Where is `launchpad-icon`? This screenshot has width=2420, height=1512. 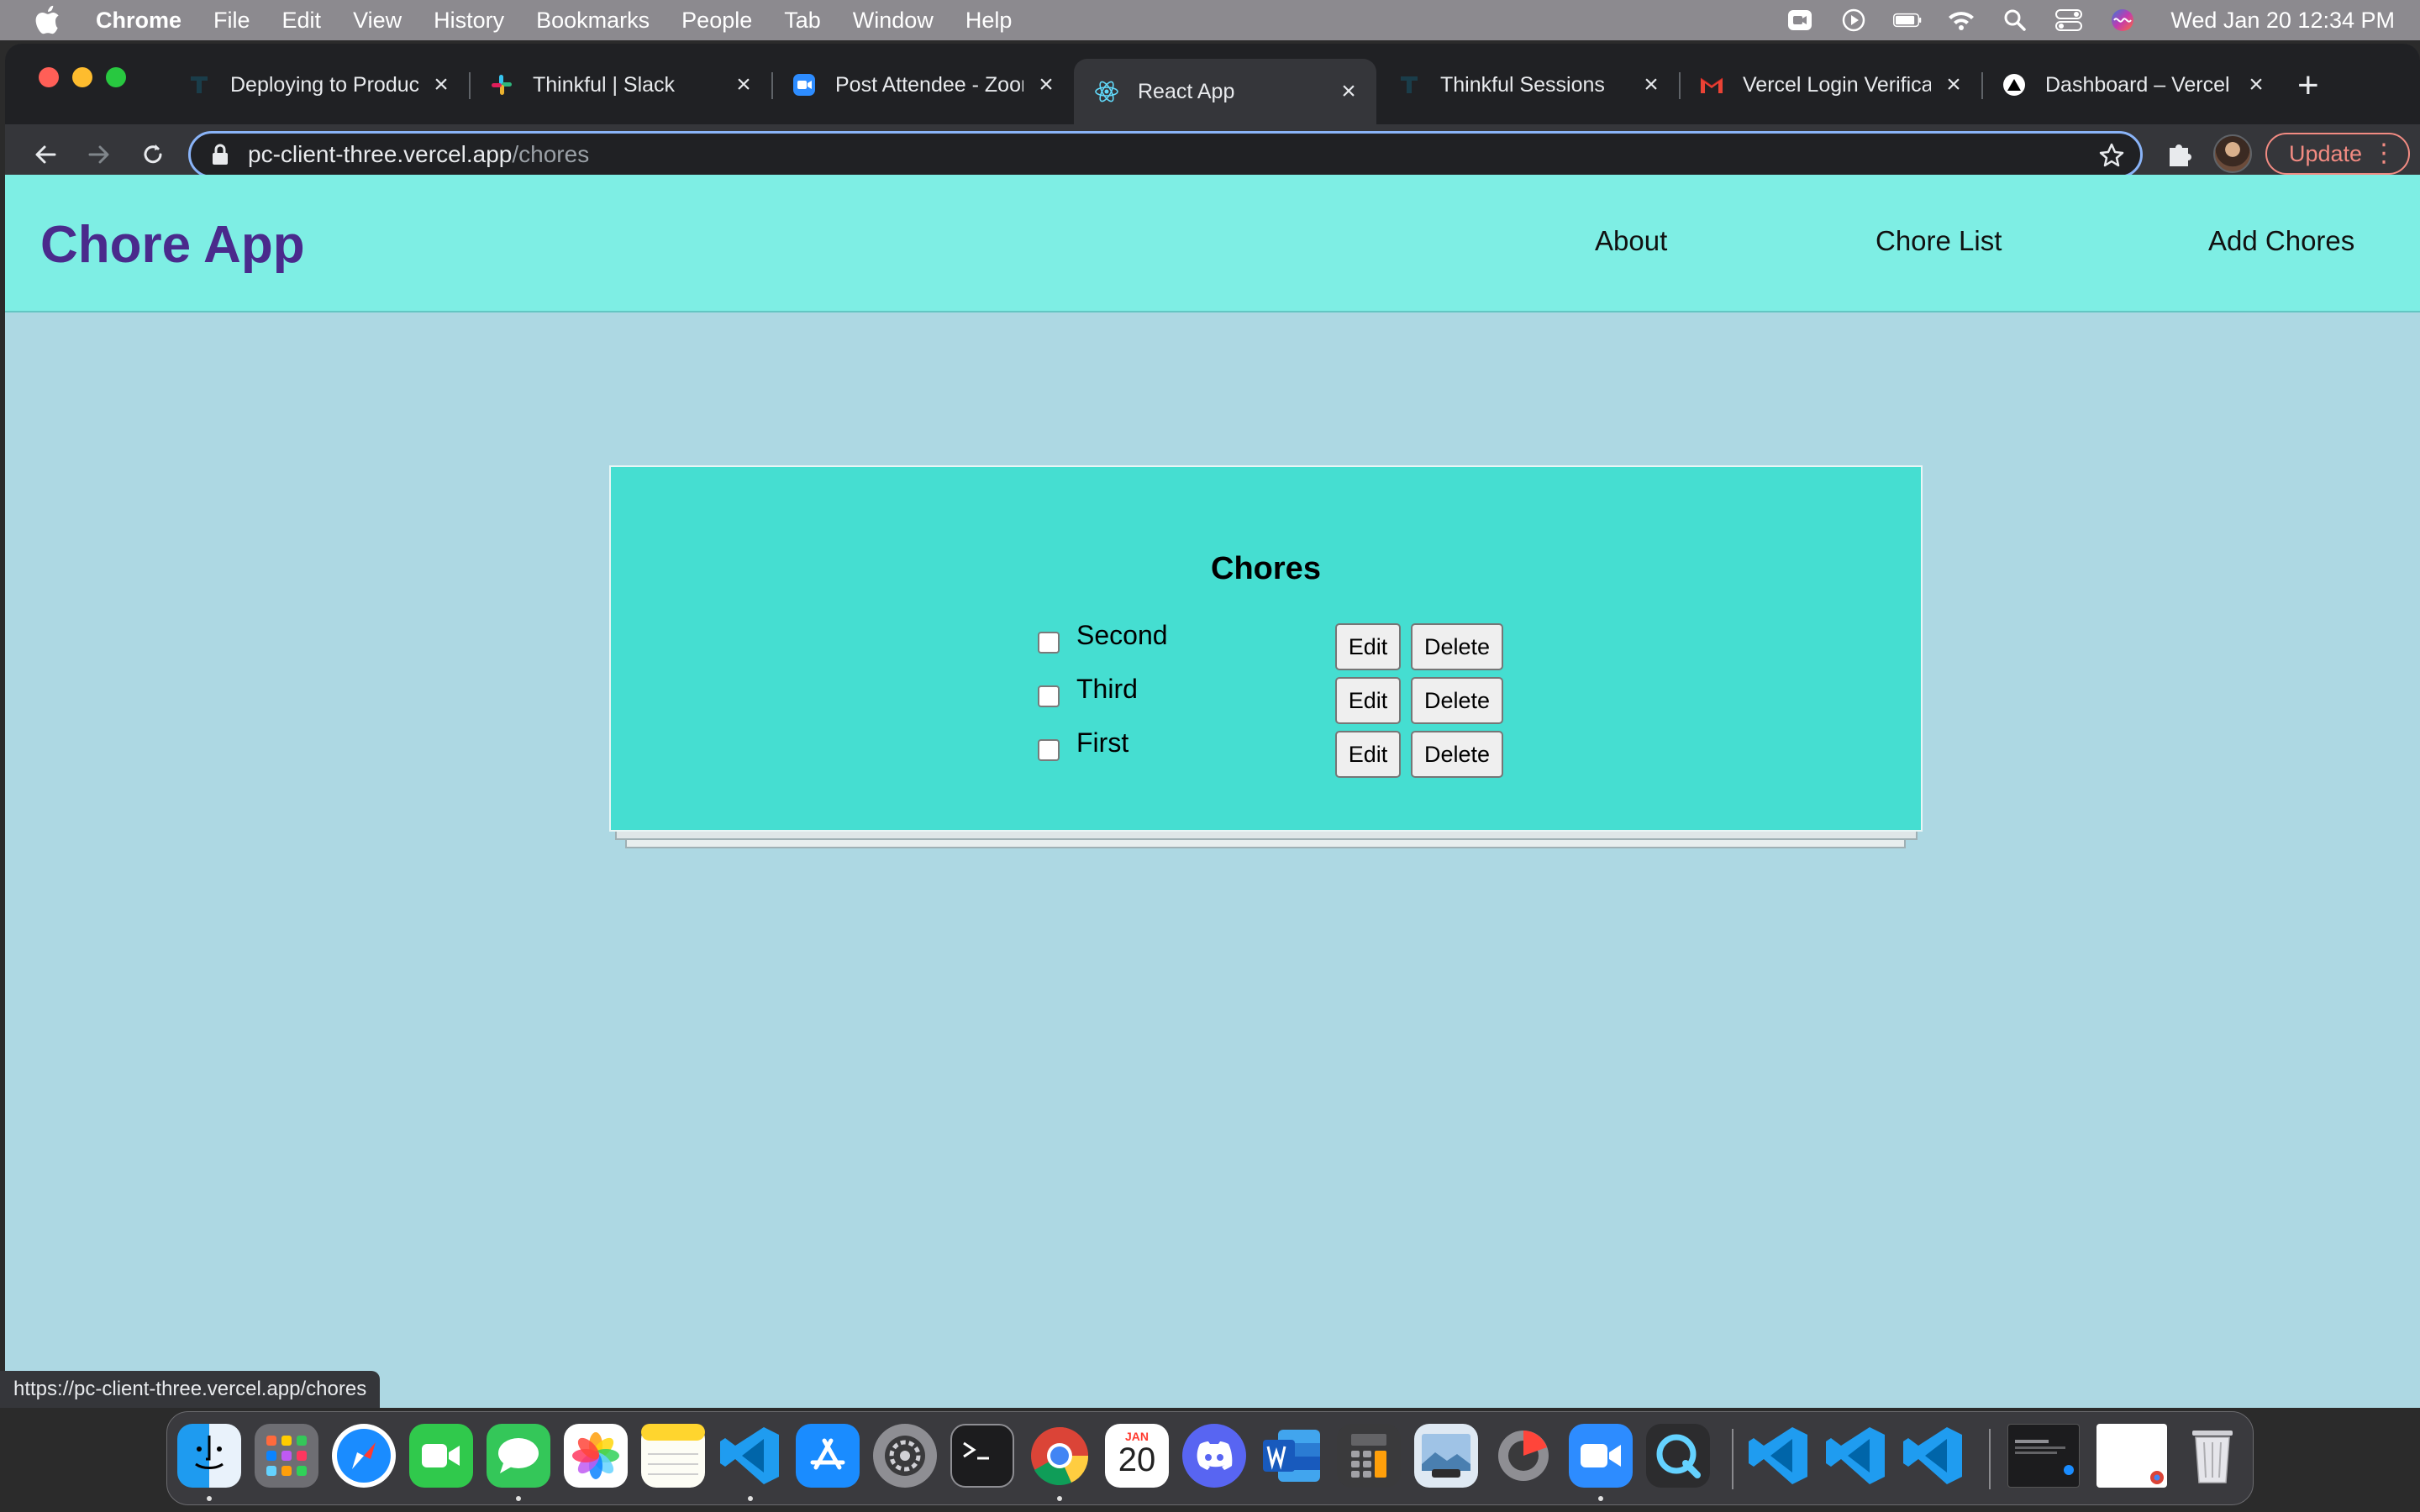 launchpad-icon is located at coordinates (286, 1456).